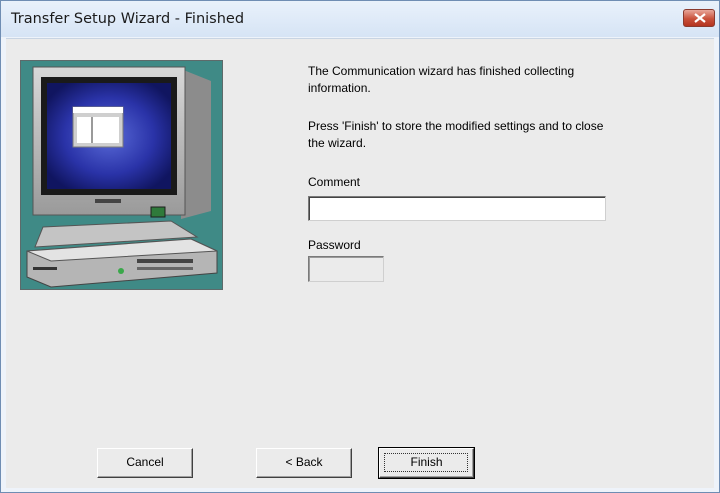 This screenshot has height=493, width=720. Describe the element at coordinates (334, 182) in the screenshot. I see `comment-label: Comment` at that location.